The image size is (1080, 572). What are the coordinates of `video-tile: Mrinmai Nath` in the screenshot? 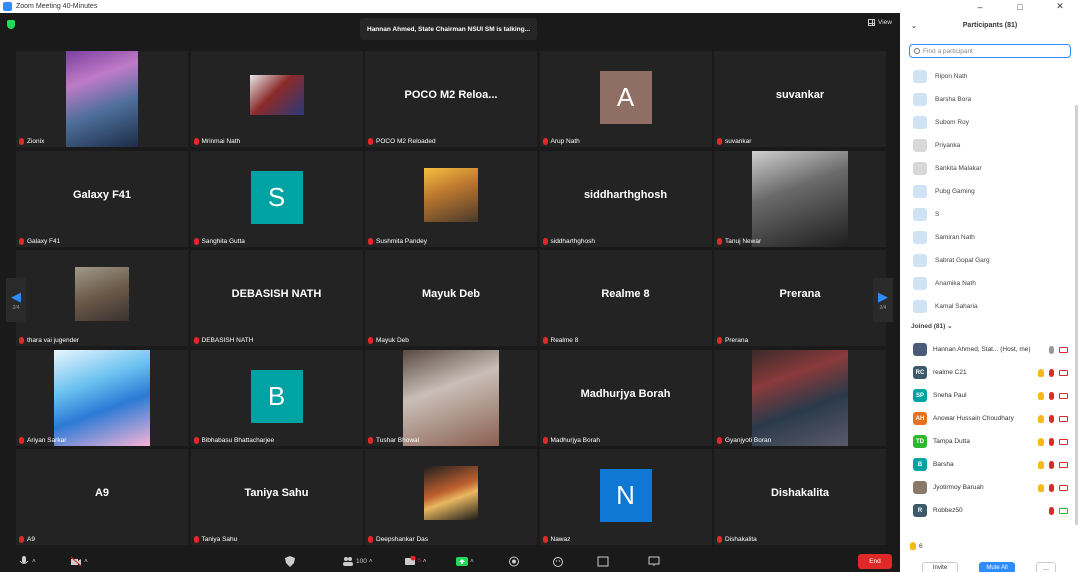 It's located at (276, 99).